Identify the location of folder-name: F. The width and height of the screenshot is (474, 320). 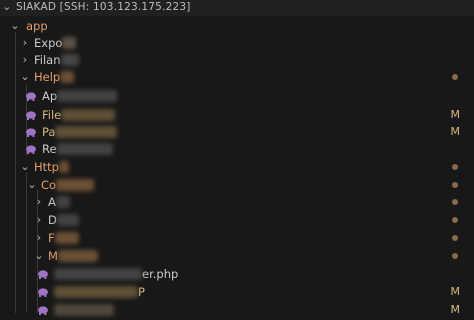
(51, 238).